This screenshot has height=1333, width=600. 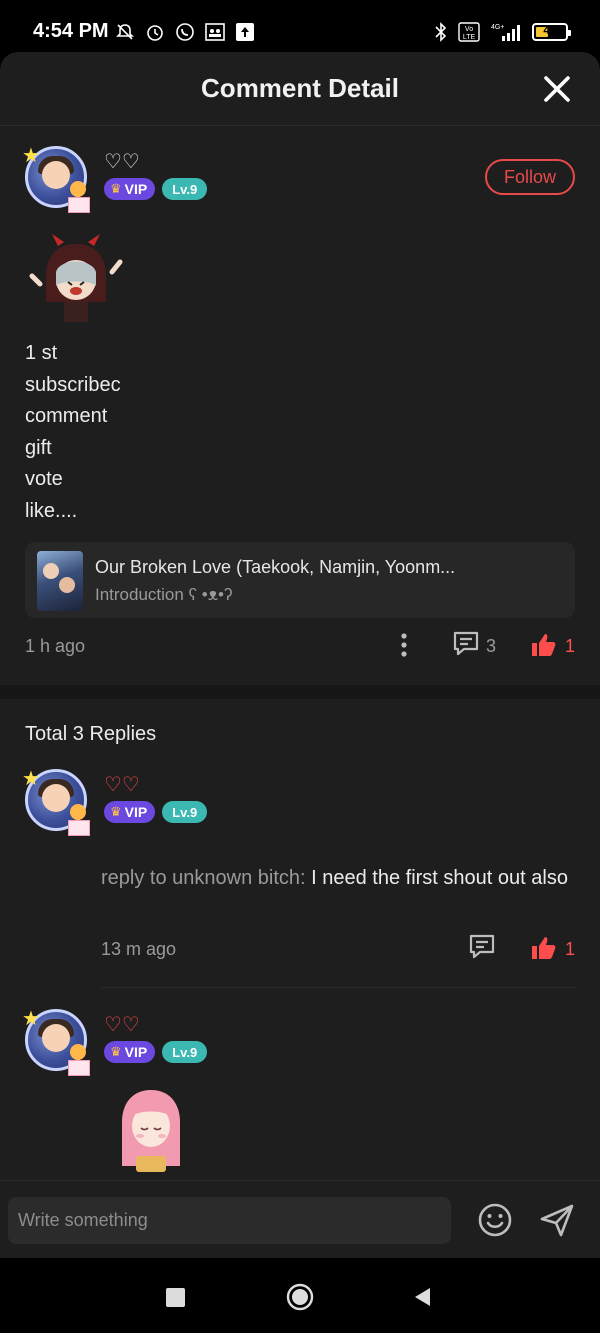 I want to click on svg-text: Vo, so click(x=469, y=29).